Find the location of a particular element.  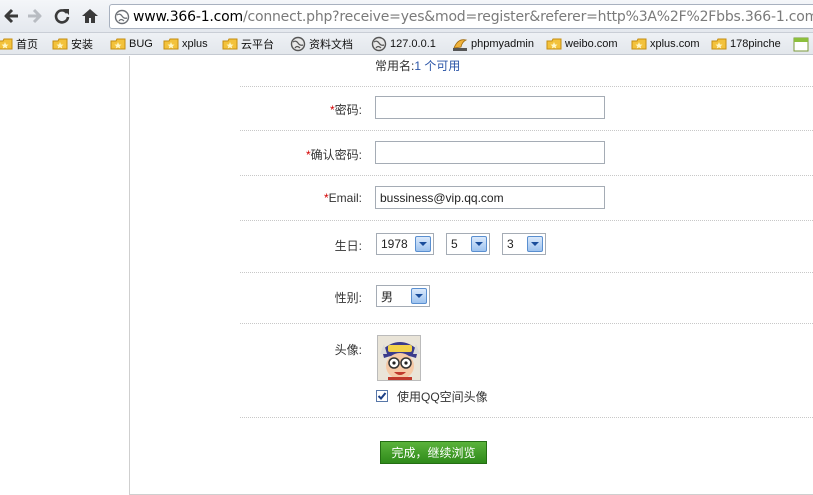

birthday-selects: 1978 5 3 is located at coordinates (466, 244).